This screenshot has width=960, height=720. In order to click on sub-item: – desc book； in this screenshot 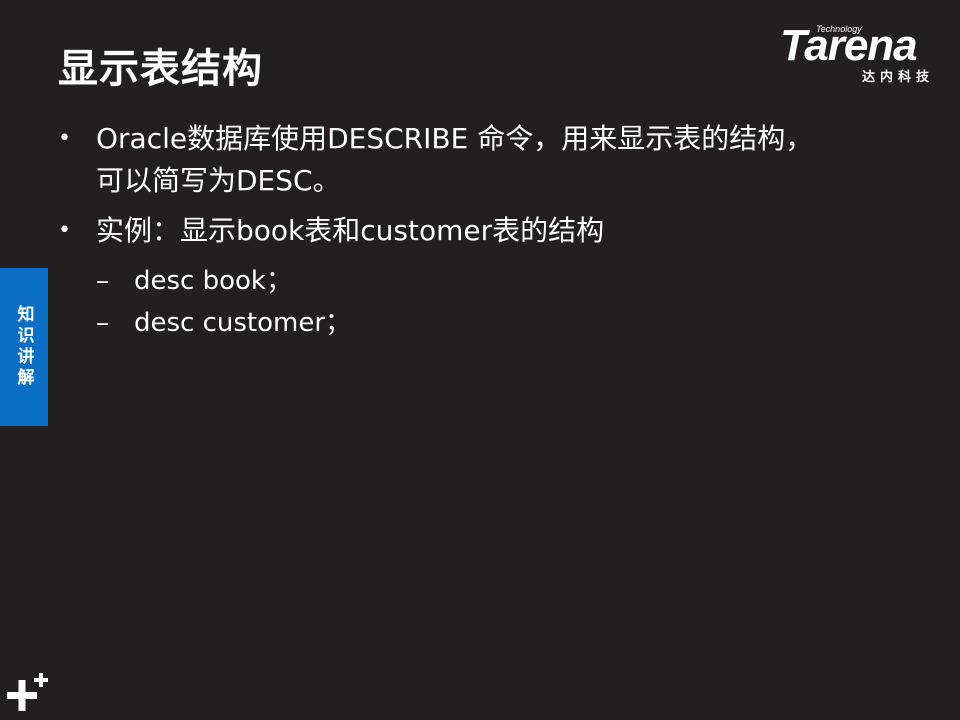, I will do `click(483, 281)`.